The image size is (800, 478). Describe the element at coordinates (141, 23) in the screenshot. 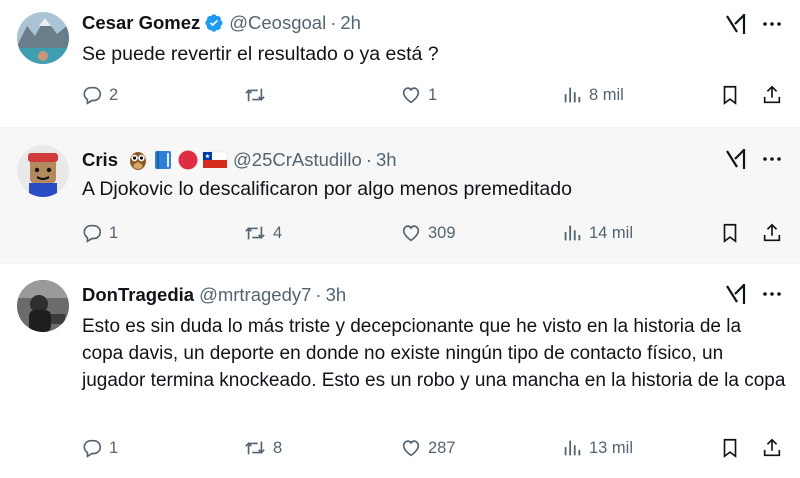

I see `display-name: Cesar Gomez` at that location.